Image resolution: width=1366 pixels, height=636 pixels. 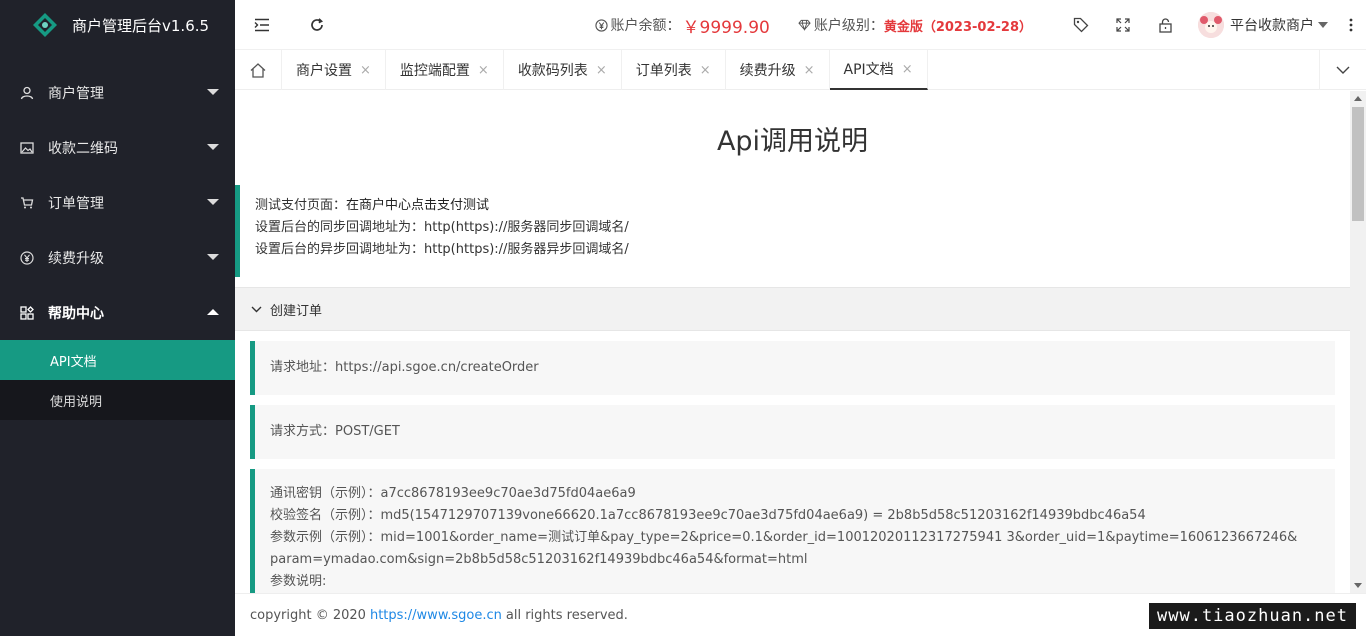 What do you see at coordinates (117, 360) in the screenshot?
I see `sidebar-subitem-api-docs: API文档` at bounding box center [117, 360].